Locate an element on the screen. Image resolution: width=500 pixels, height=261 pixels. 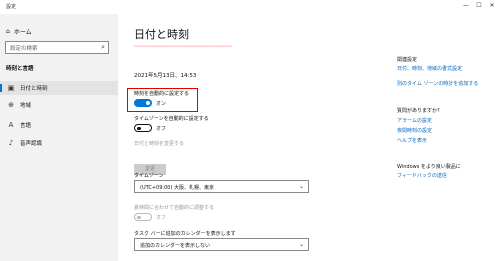
current-datetime: 2021年5月13日、14:53 is located at coordinates (165, 76).